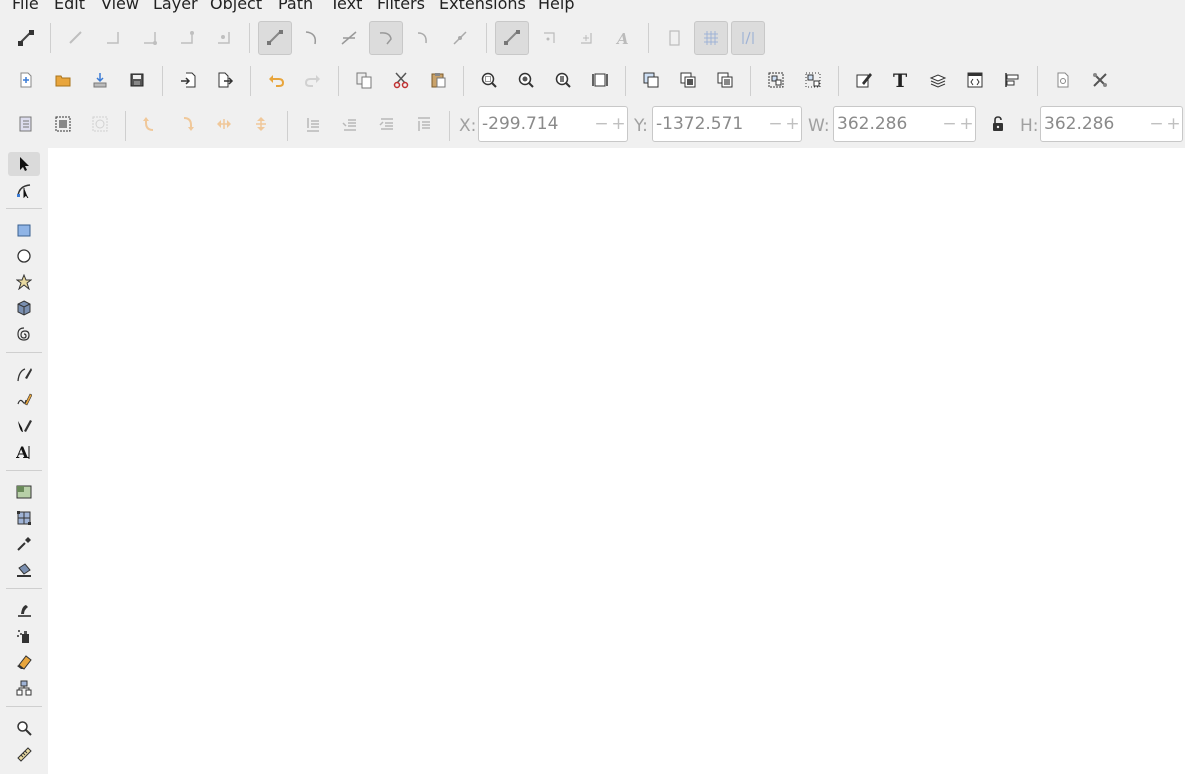  Describe the element at coordinates (187, 124) in the screenshot. I see `rotate-cw-button` at that location.